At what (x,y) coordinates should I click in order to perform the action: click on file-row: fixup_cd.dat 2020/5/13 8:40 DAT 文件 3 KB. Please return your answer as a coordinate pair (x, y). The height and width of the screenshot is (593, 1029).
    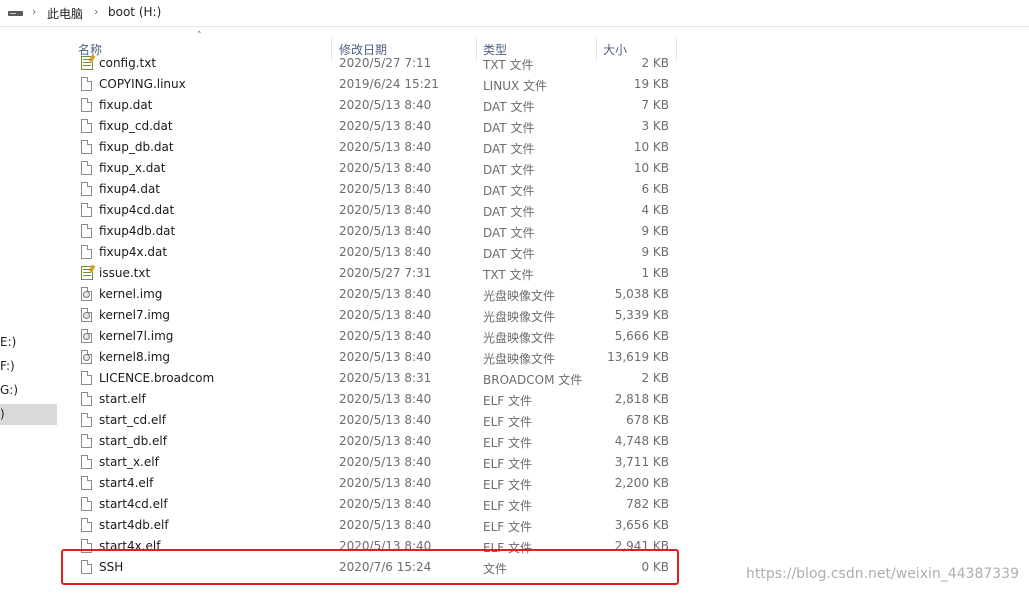
    Looking at the image, I should click on (377, 126).